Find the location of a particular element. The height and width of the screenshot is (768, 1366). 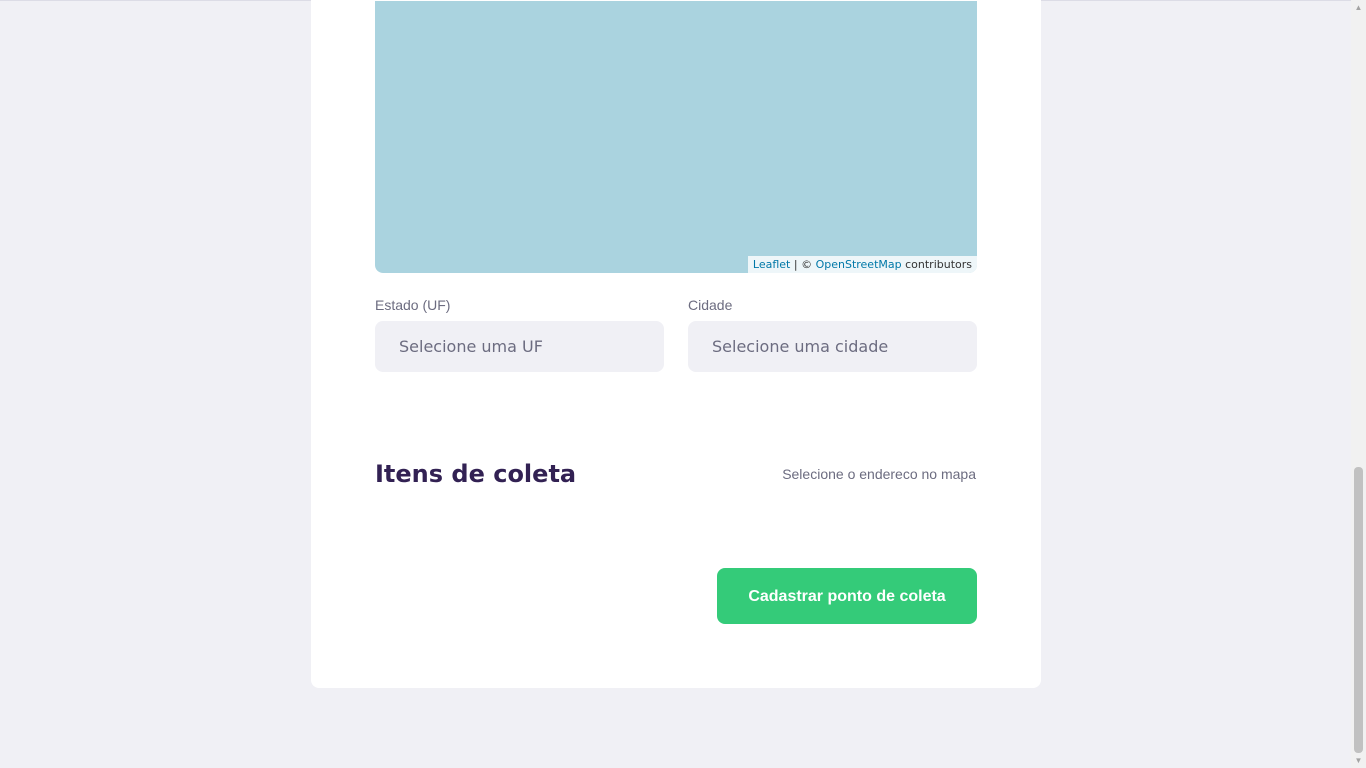

vertical-scrollbar: ▲ ▼ is located at coordinates (1358, 384).